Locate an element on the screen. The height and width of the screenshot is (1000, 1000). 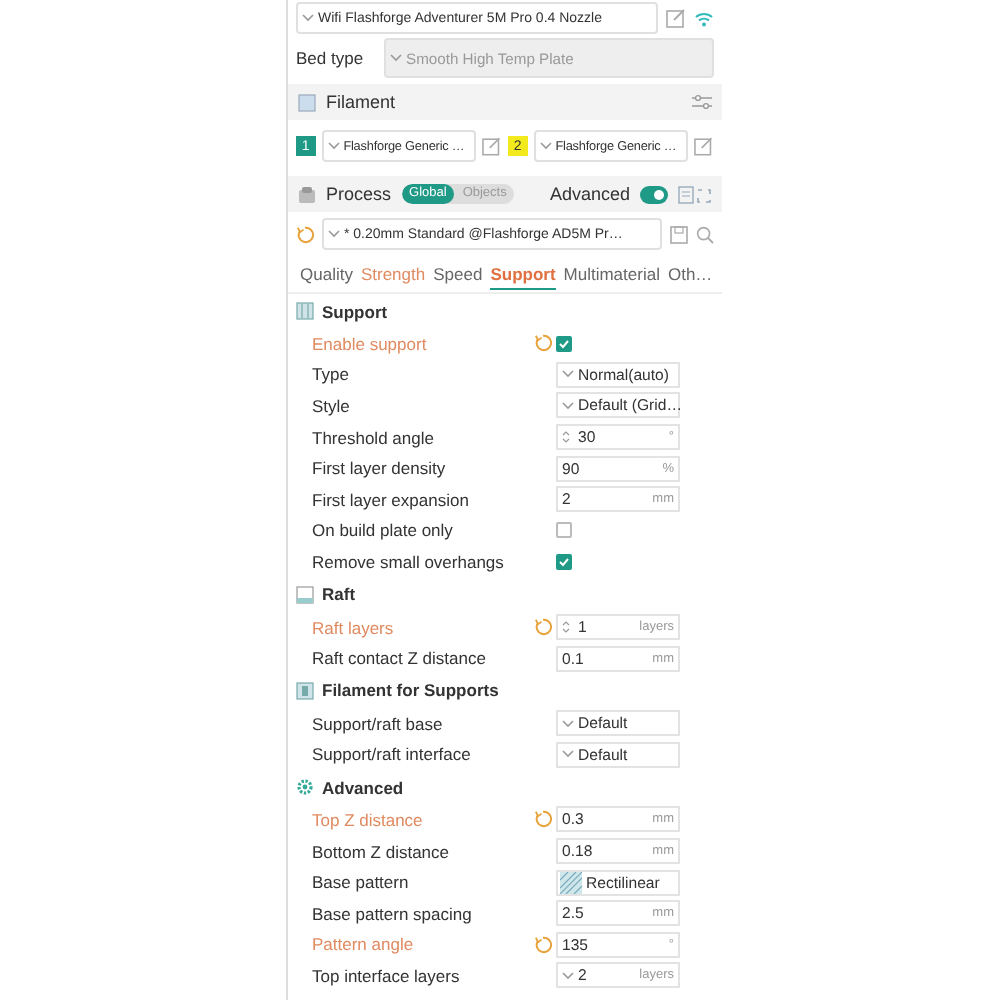
raft-icon is located at coordinates (305, 594).